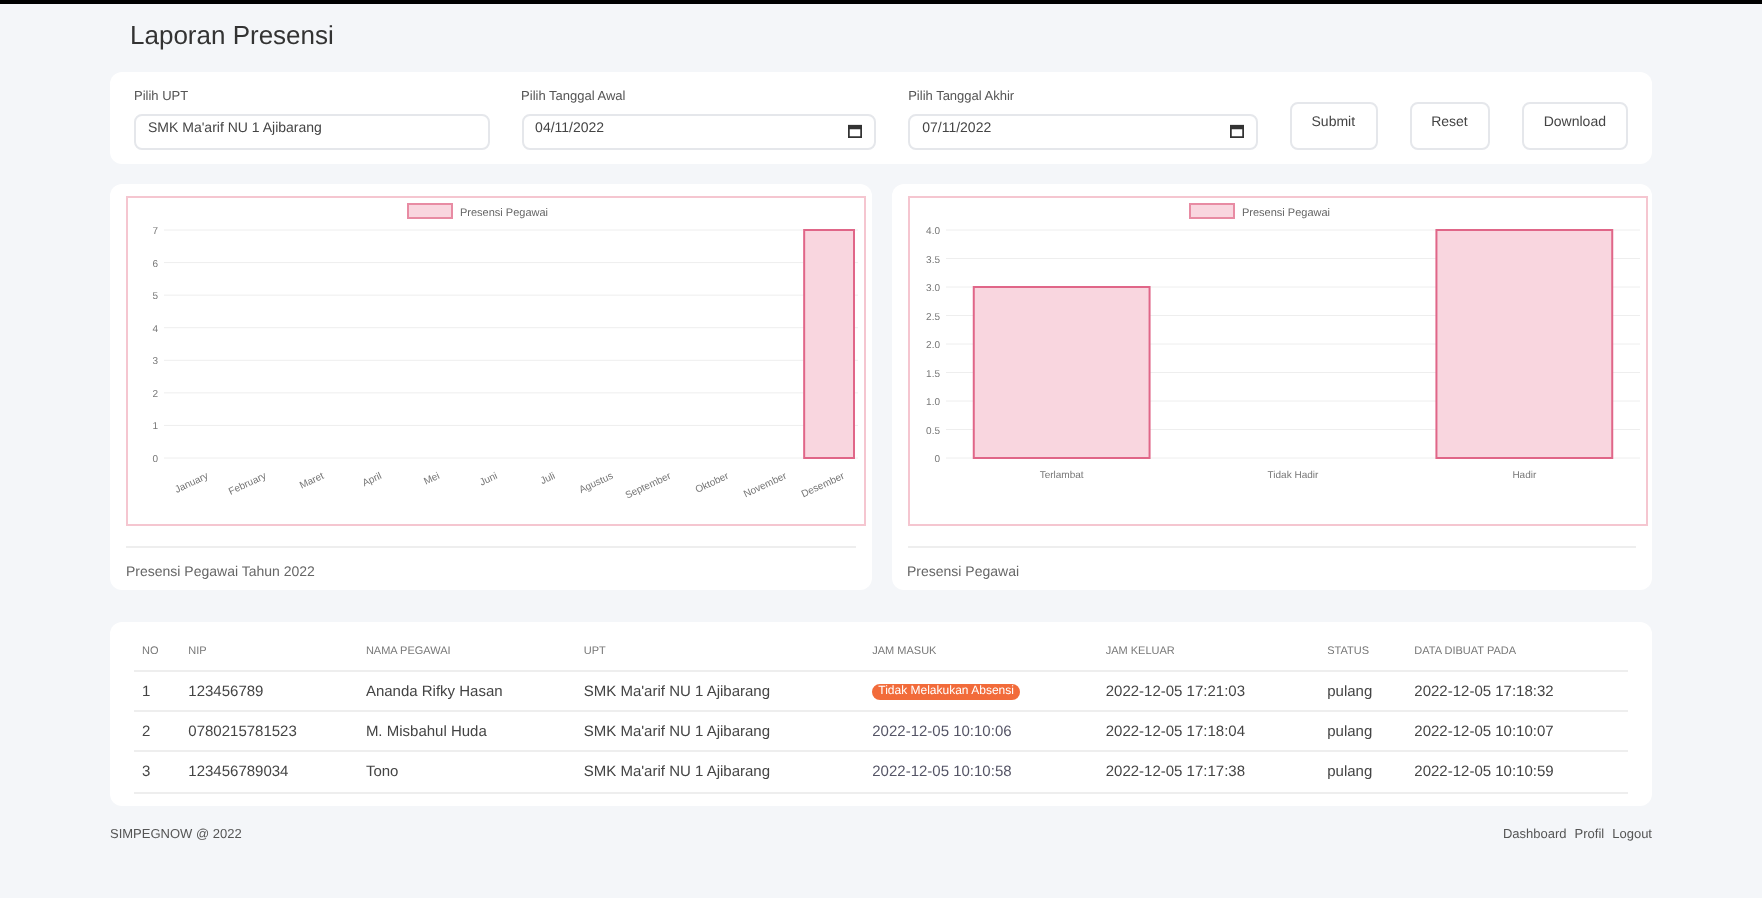 The height and width of the screenshot is (898, 1762). What do you see at coordinates (233, 36) in the screenshot?
I see `page-title: Laporan Presensi` at bounding box center [233, 36].